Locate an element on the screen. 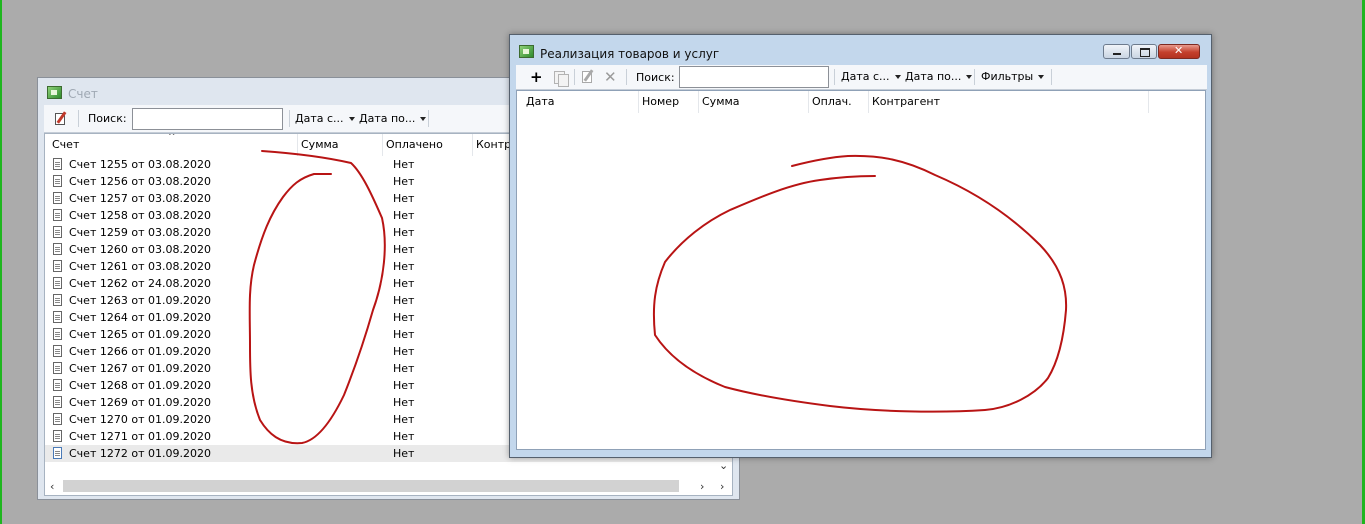 The height and width of the screenshot is (524, 1365). window-title: Реализация товаров и услуг is located at coordinates (630, 54).